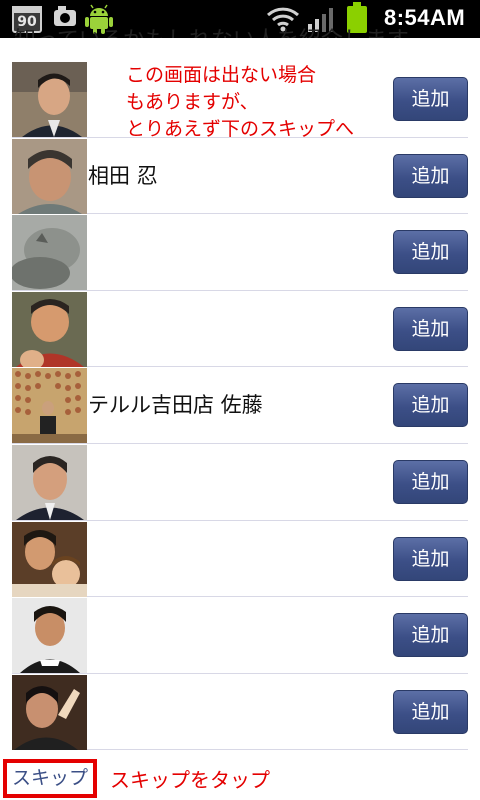 Image resolution: width=480 pixels, height=800 pixels. I want to click on friend-name: テルル吉田店 佐藤, so click(175, 405).